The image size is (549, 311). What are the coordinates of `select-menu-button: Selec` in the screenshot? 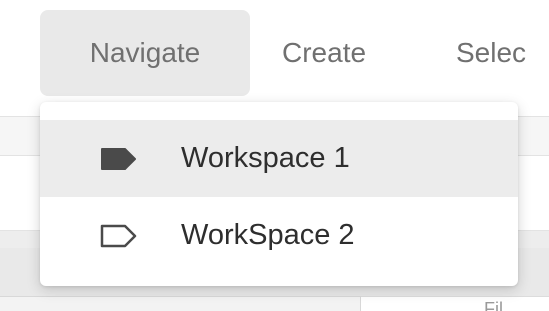 It's located at (502, 53).